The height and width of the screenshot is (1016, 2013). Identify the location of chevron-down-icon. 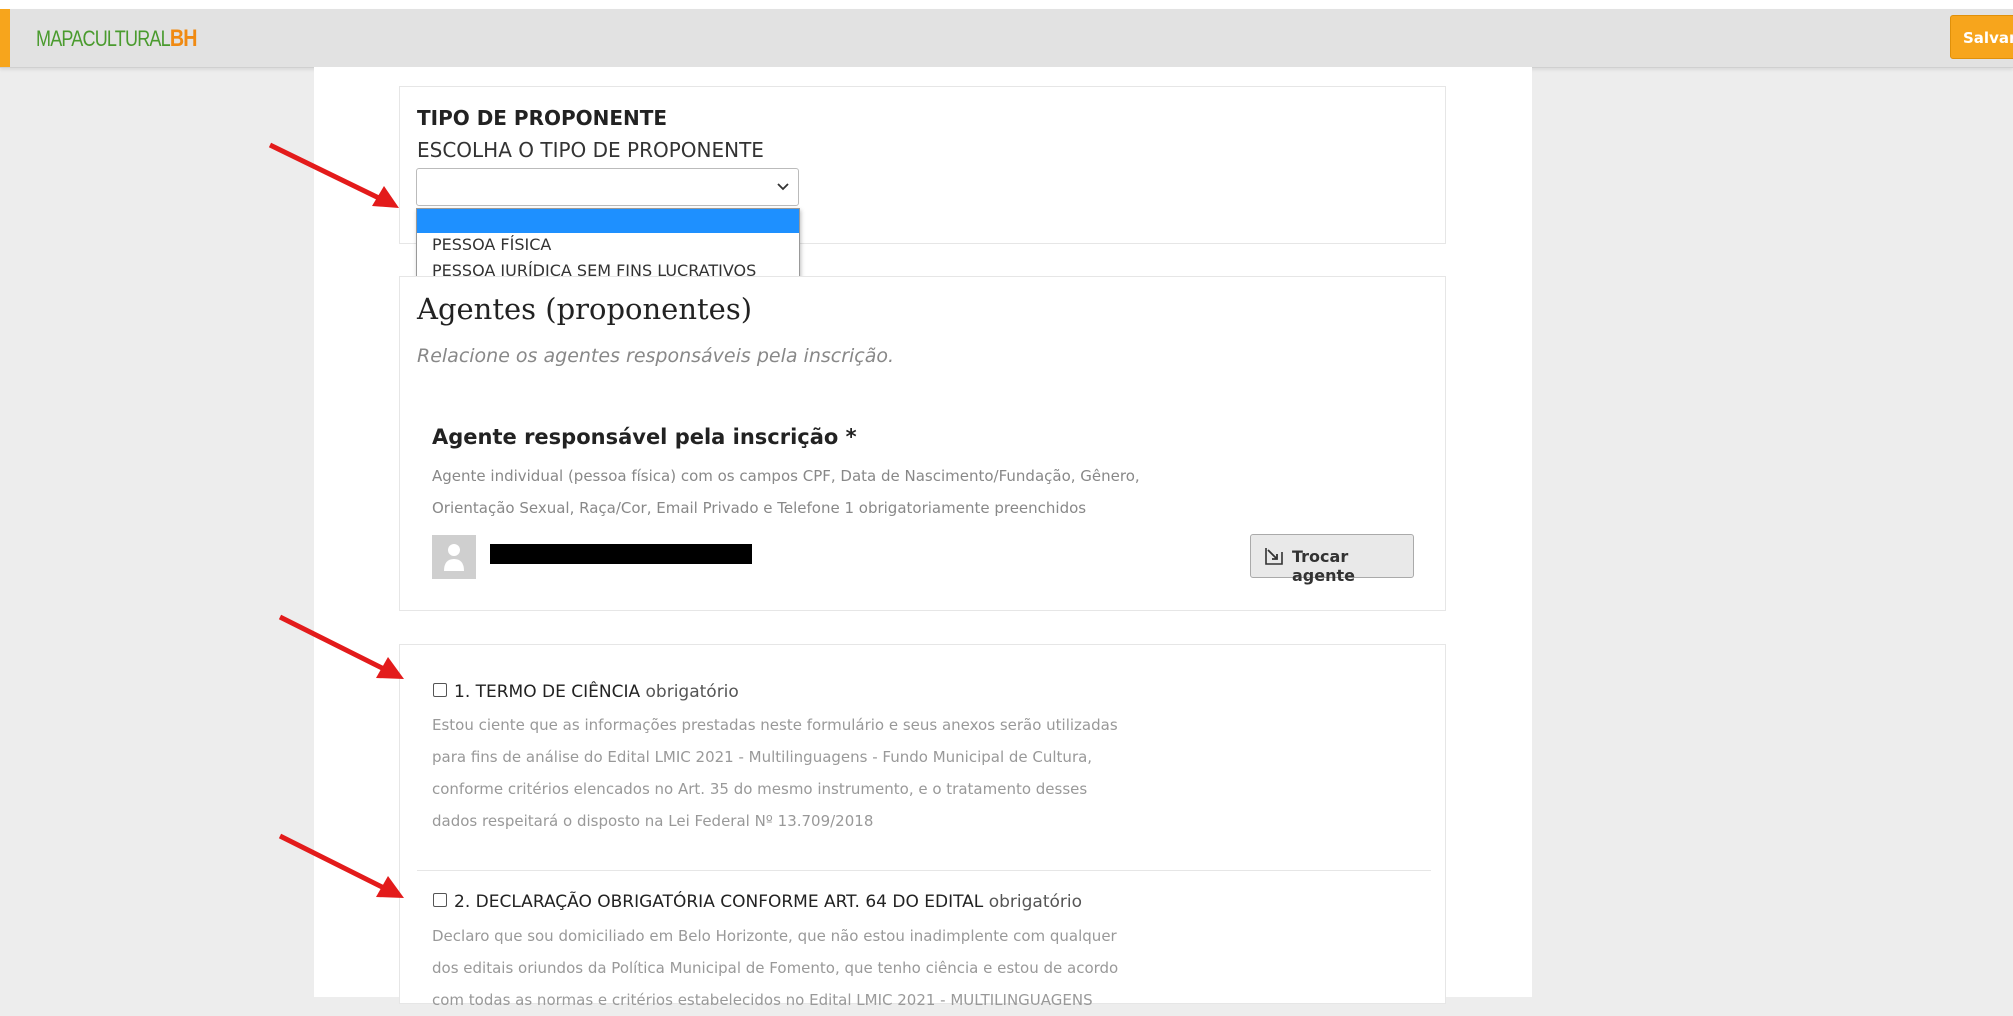
(783, 187).